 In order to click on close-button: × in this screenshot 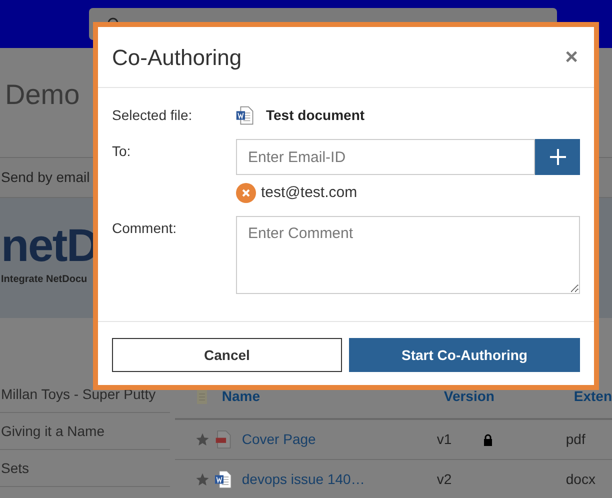, I will do `click(571, 57)`.